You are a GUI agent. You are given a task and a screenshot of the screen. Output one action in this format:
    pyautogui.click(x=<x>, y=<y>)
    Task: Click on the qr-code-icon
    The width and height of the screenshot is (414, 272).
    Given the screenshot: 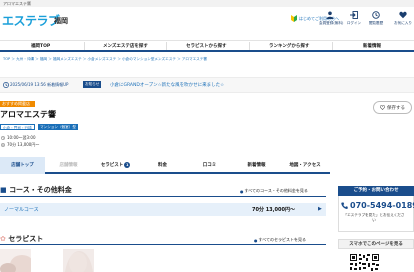 What is the action you would take?
    pyautogui.click(x=364, y=263)
    